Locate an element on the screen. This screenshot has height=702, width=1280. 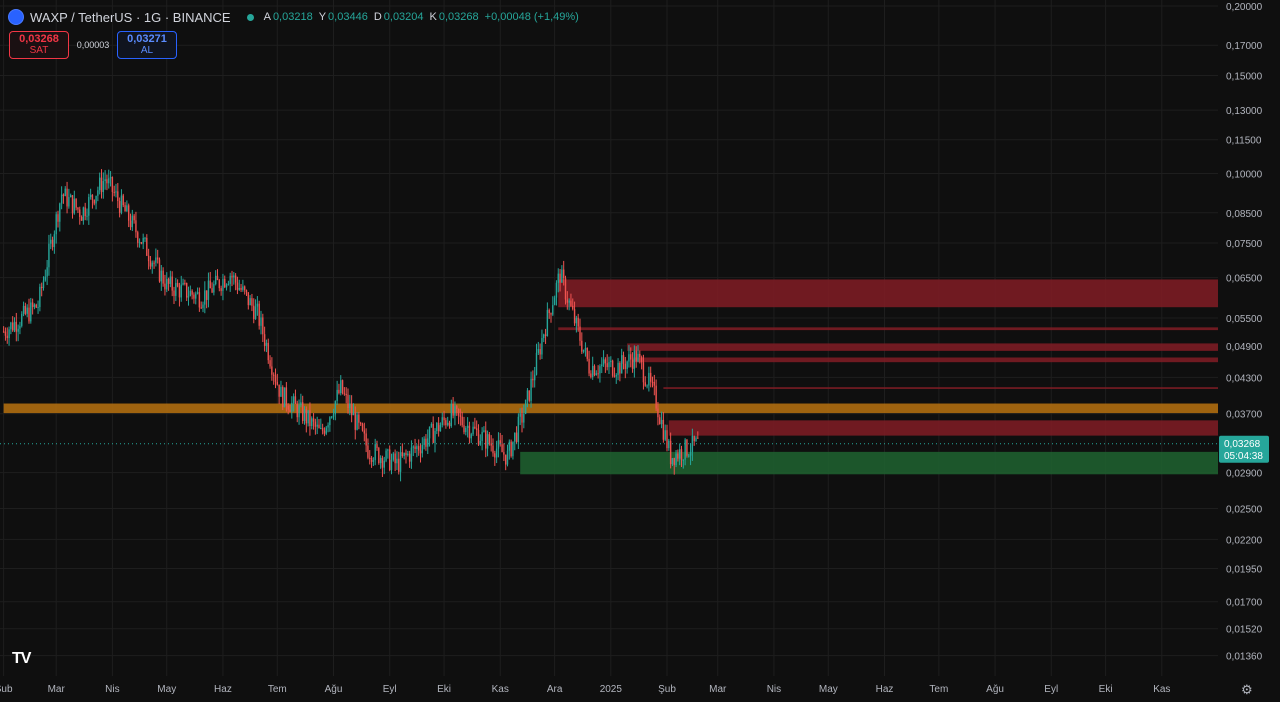
price-tick-label: 0,02200 is located at coordinates (1244, 540).